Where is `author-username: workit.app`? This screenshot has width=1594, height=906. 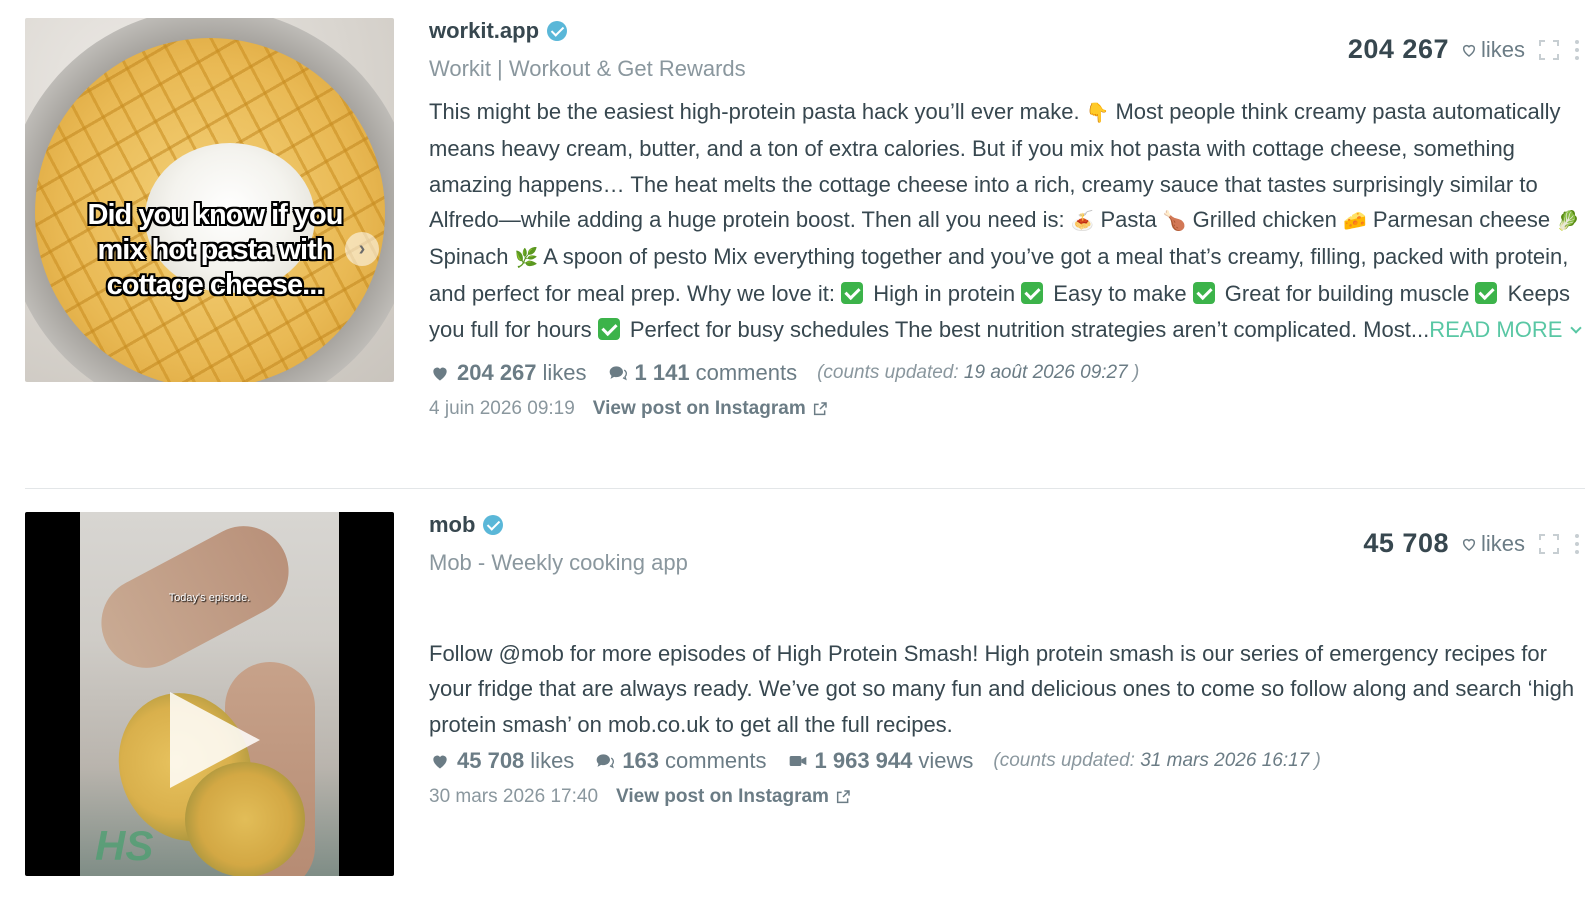 author-username: workit.app is located at coordinates (484, 31).